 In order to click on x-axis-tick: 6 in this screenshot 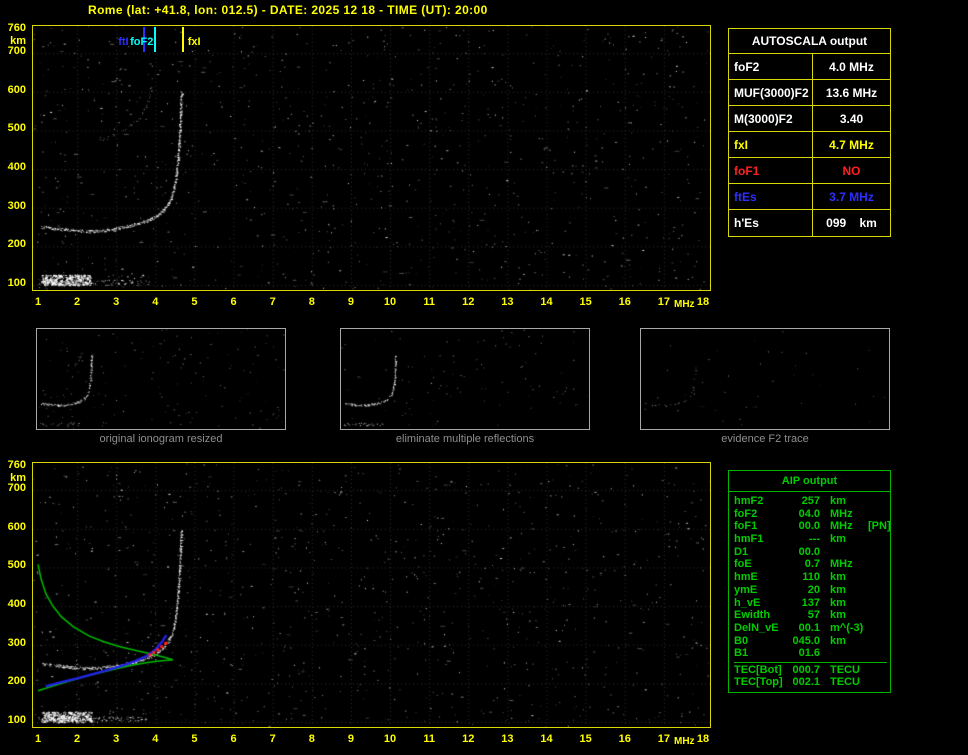, I will do `click(233, 739)`.